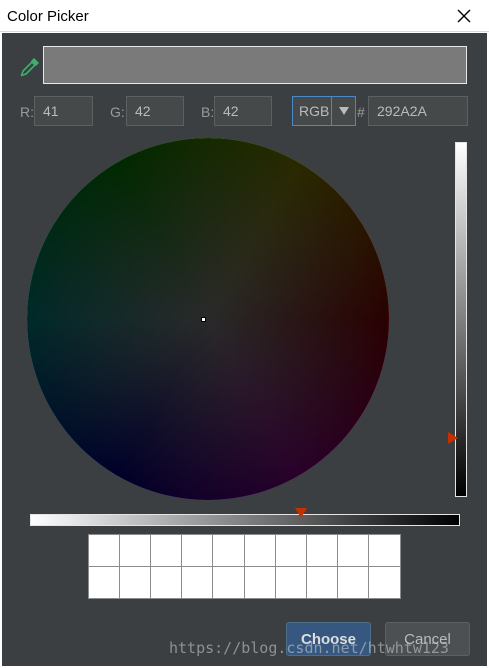 The width and height of the screenshot is (489, 668). I want to click on choose-button: Choose, so click(328, 639).